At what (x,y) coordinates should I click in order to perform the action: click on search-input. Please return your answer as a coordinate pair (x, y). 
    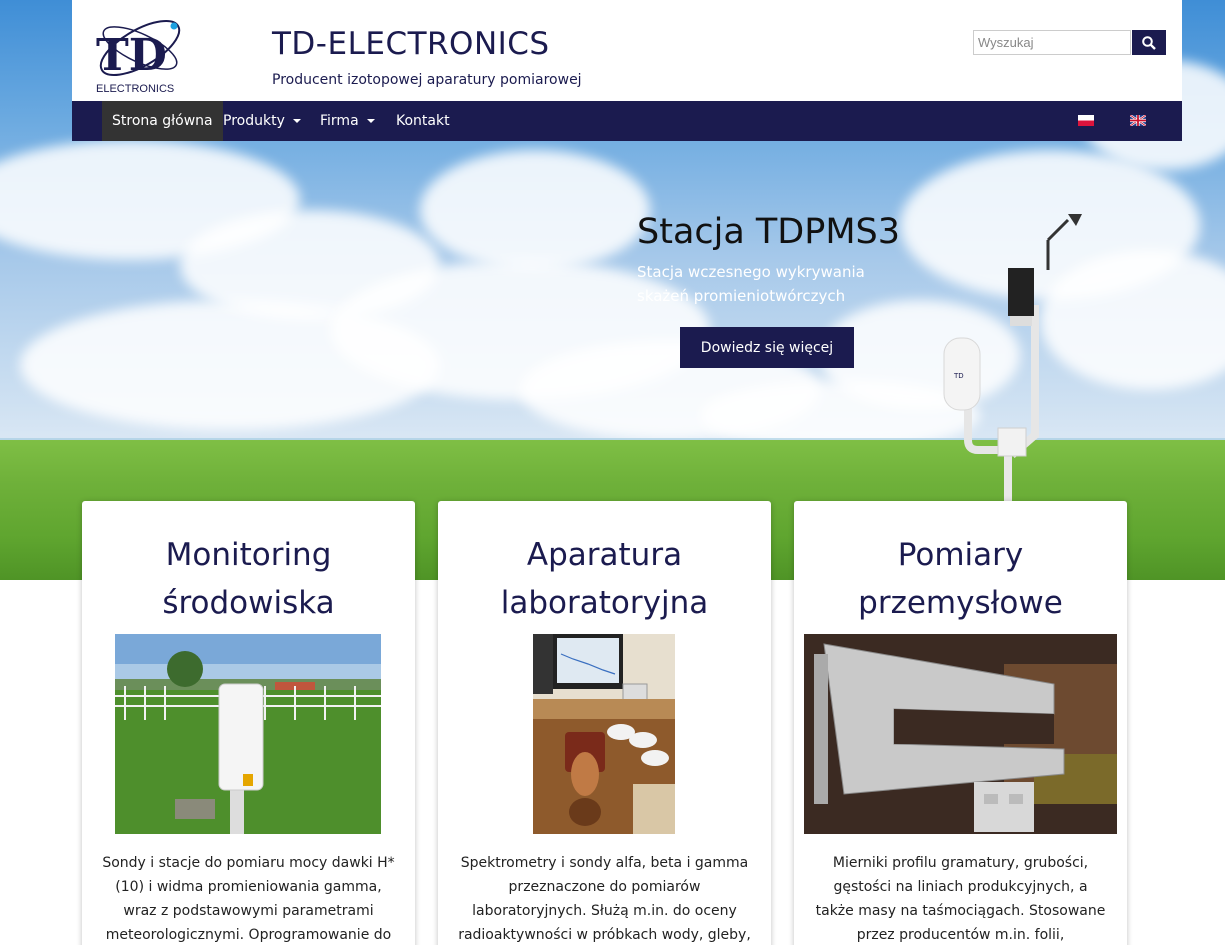
    Looking at the image, I should click on (1052, 42).